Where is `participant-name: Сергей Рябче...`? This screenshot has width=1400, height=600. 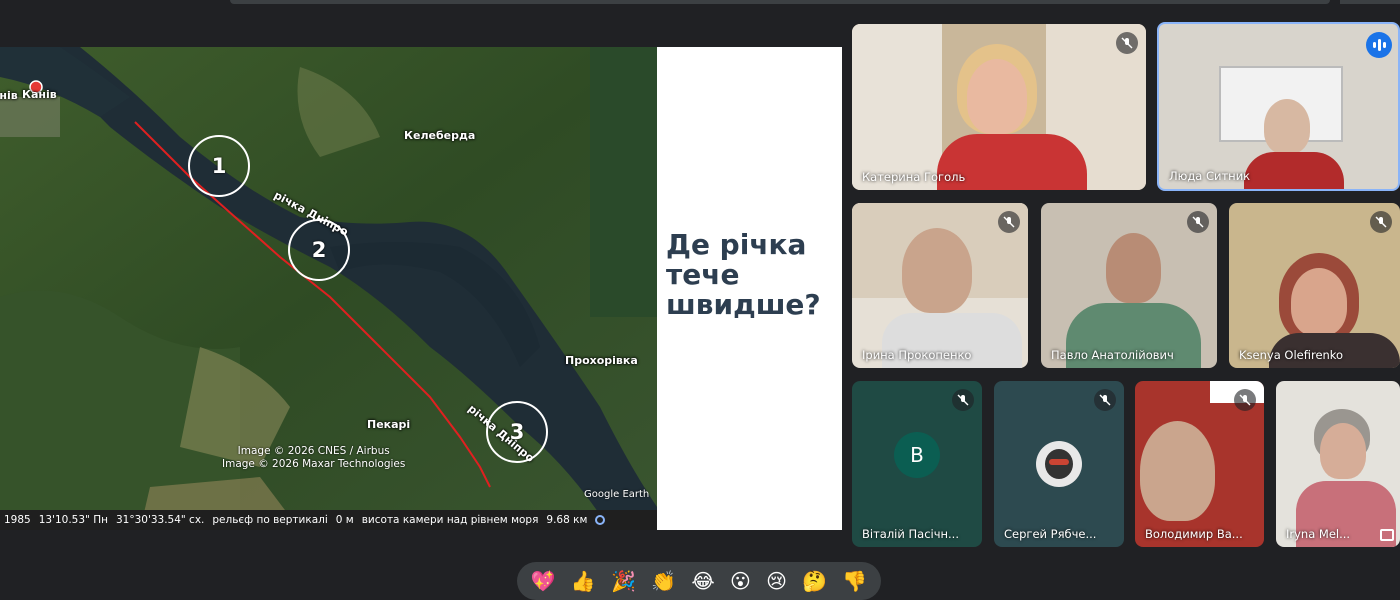
participant-name: Сергей Рябче... is located at coordinates (1050, 534).